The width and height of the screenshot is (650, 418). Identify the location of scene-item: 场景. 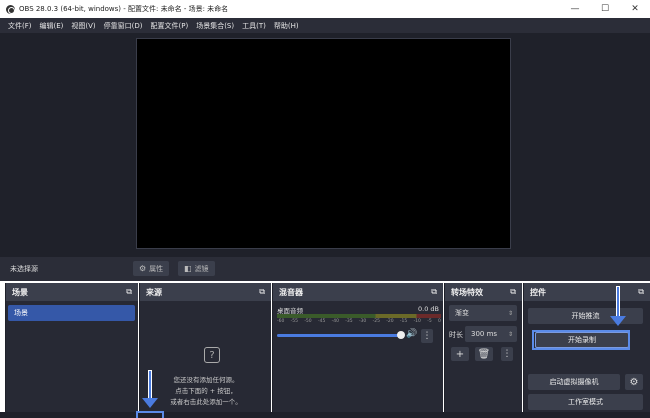
(71, 313).